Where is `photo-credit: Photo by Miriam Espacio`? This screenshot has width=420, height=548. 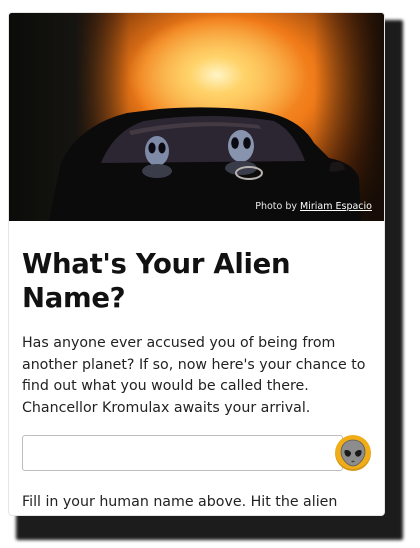 photo-credit: Photo by Miriam Espacio is located at coordinates (313, 206).